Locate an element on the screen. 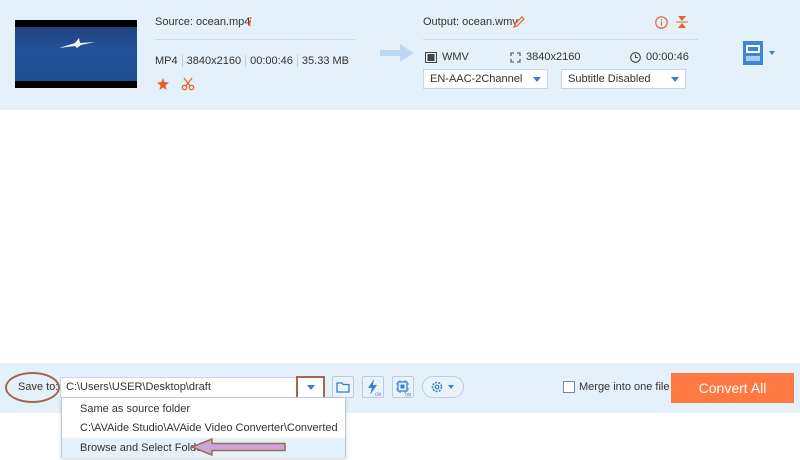 This screenshot has width=800, height=460. merge-label: Merge into one file is located at coordinates (624, 387).